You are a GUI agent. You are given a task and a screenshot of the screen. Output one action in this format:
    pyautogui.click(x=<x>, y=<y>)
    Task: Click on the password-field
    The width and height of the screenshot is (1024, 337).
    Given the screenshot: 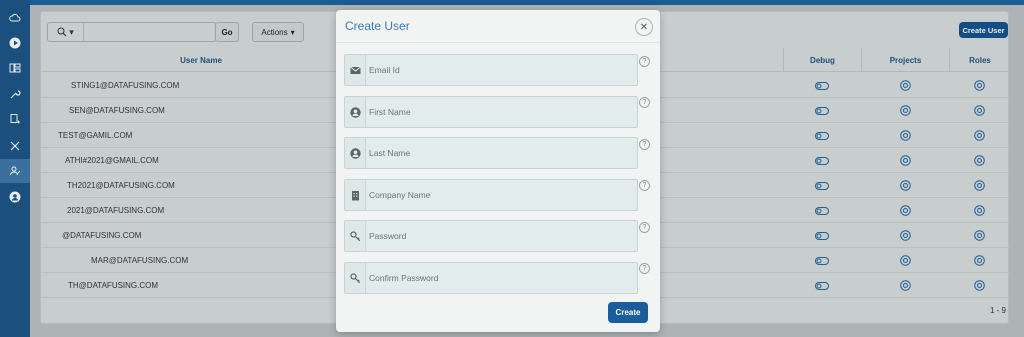 What is the action you would take?
    pyautogui.click(x=491, y=236)
    